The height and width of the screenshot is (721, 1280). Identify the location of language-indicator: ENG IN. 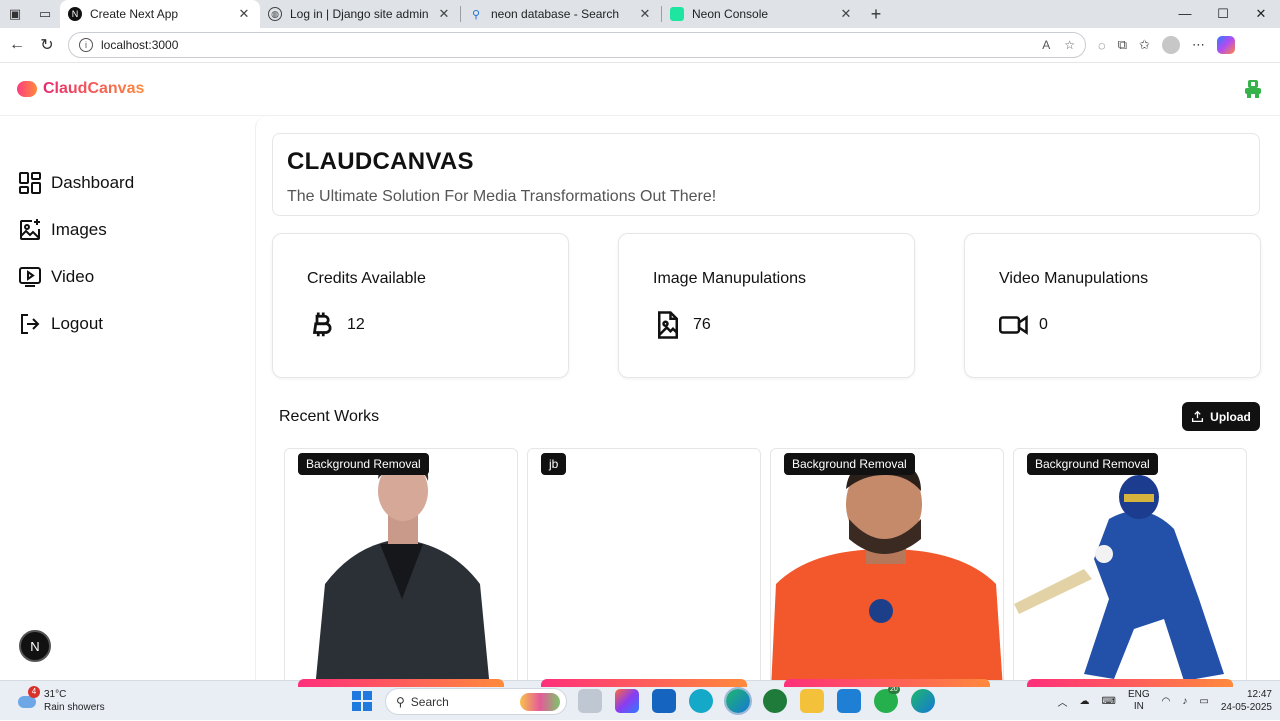
(1139, 701).